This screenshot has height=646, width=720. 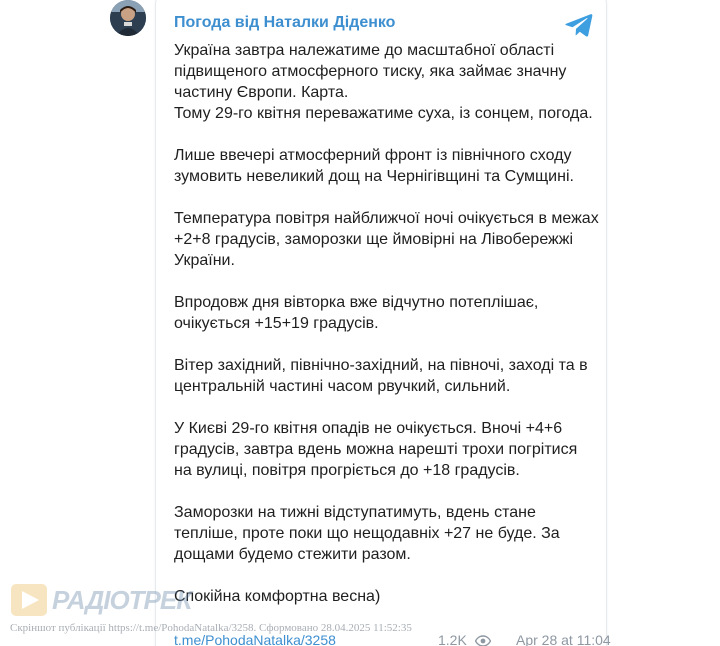 I want to click on channel-name: Погода від Наталки Діденко, so click(x=284, y=23).